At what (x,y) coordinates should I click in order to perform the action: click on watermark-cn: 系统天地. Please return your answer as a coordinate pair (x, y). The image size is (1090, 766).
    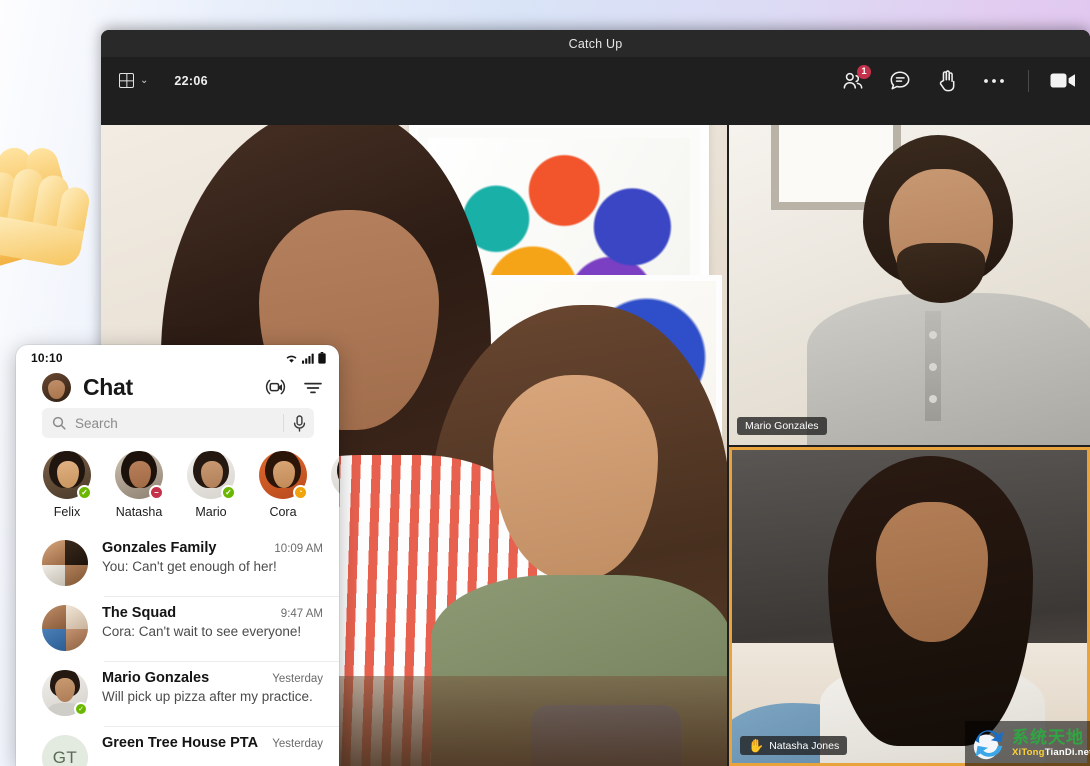
    Looking at the image, I should click on (1048, 738).